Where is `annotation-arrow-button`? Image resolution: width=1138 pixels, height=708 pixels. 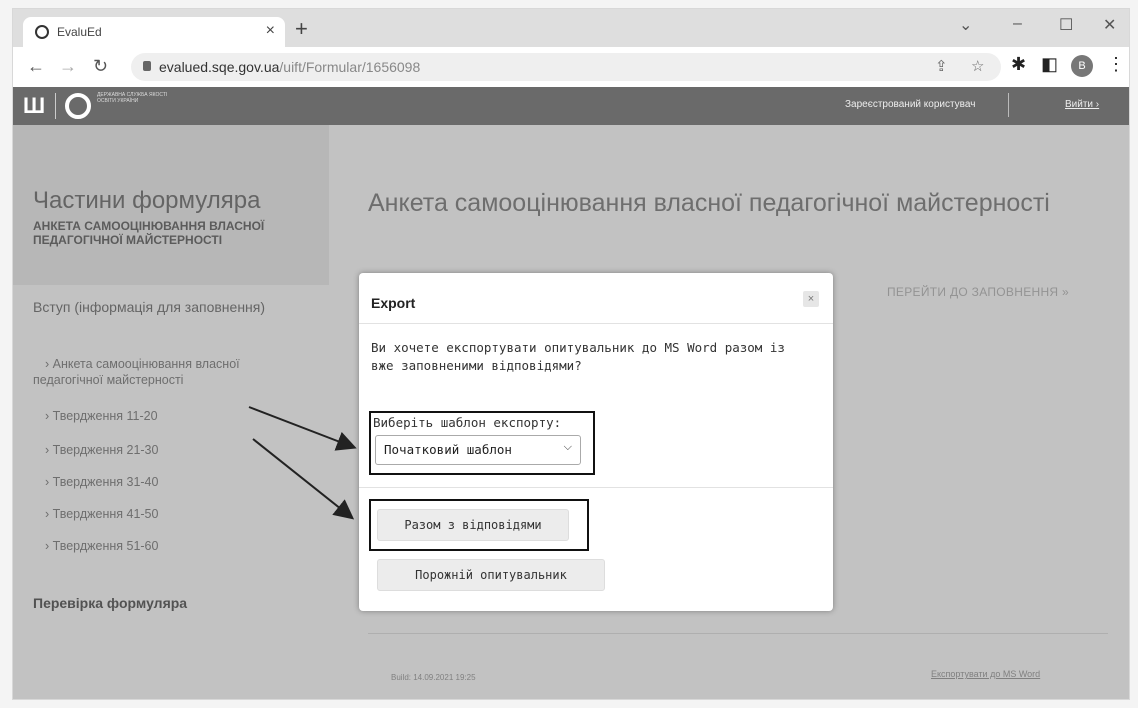
annotation-arrow-button is located at coordinates (303, 479).